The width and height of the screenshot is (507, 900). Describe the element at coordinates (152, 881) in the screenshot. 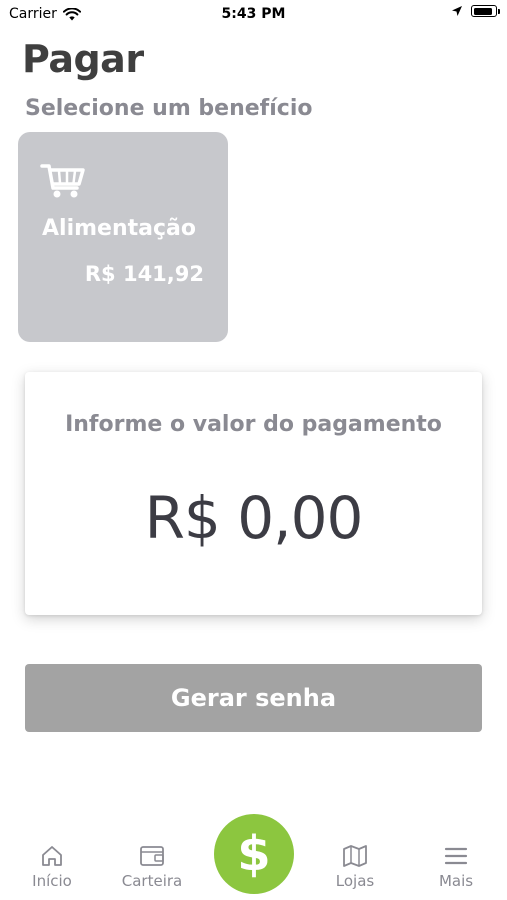

I see `tab-label: Carteira` at that location.